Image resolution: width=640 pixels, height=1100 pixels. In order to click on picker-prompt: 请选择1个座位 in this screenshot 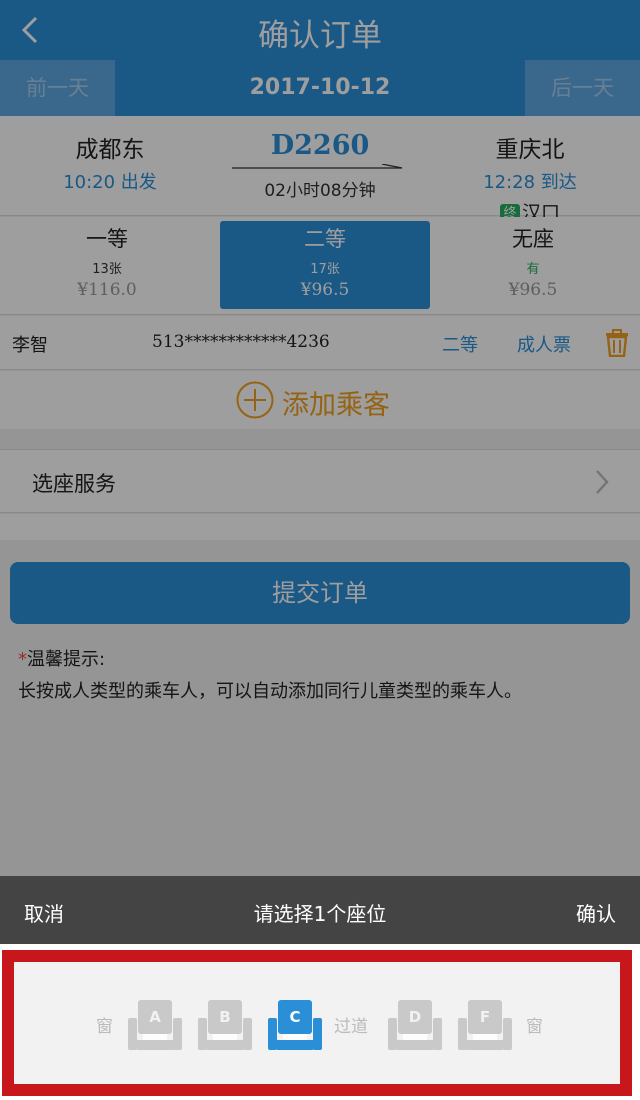, I will do `click(320, 914)`.